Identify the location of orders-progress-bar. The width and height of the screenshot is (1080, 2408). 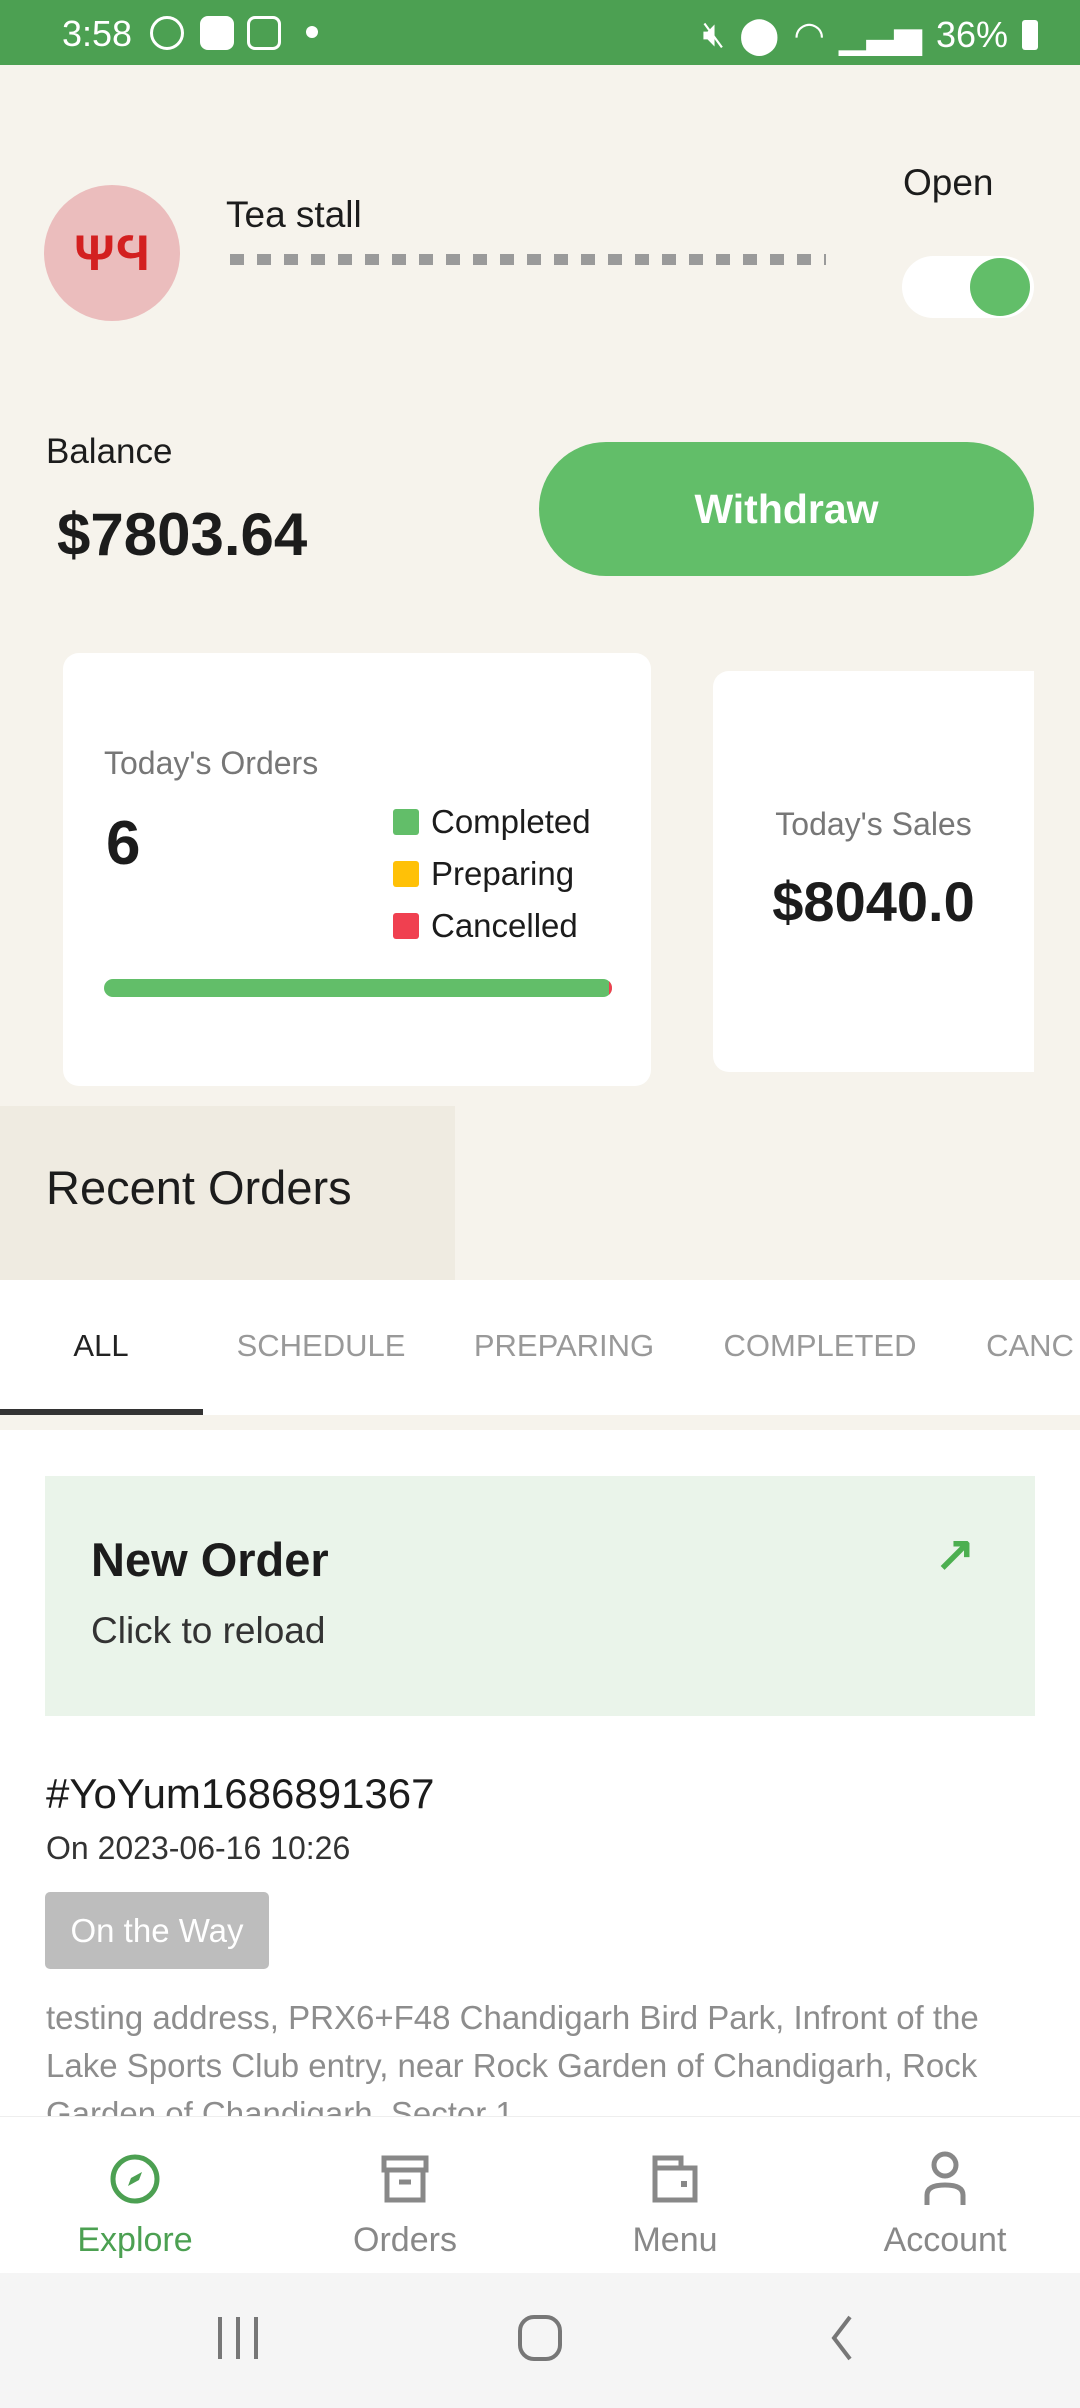
(358, 988).